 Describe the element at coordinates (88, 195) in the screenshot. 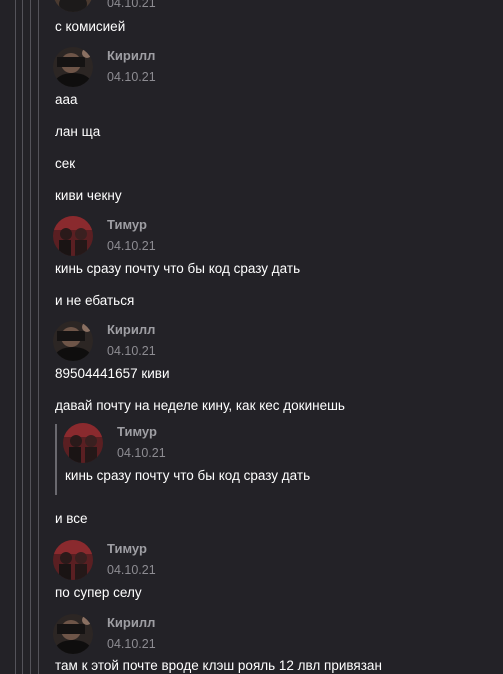

I see `message-text: киви чекну` at that location.